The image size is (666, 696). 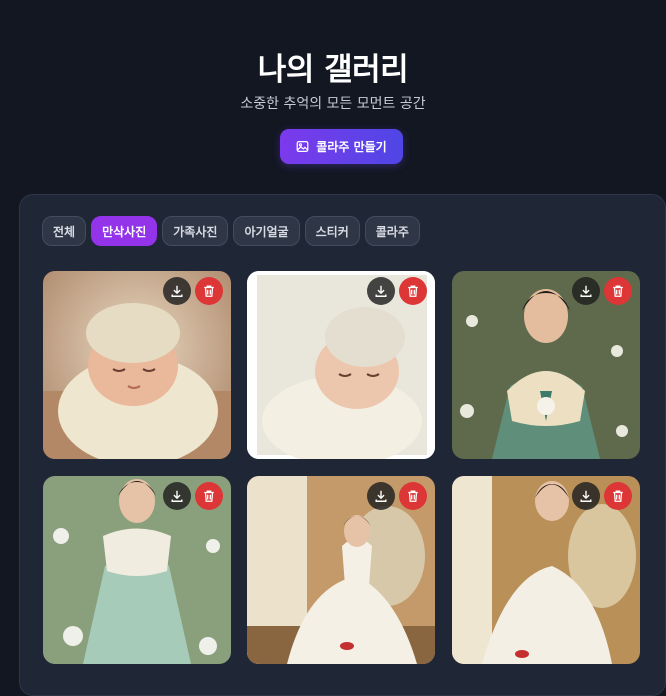 I want to click on page-title: 나의 갤러리, so click(x=333, y=70).